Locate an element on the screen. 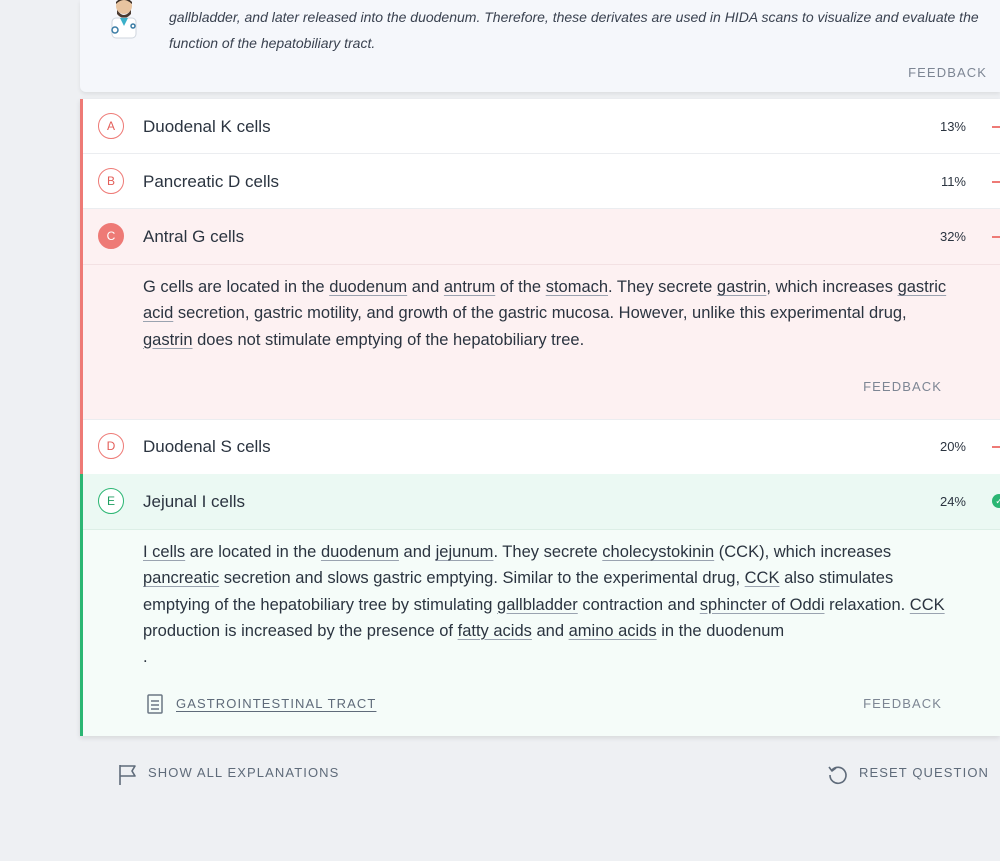 The height and width of the screenshot is (861, 1000). term-link: cholecystokinin is located at coordinates (658, 552).